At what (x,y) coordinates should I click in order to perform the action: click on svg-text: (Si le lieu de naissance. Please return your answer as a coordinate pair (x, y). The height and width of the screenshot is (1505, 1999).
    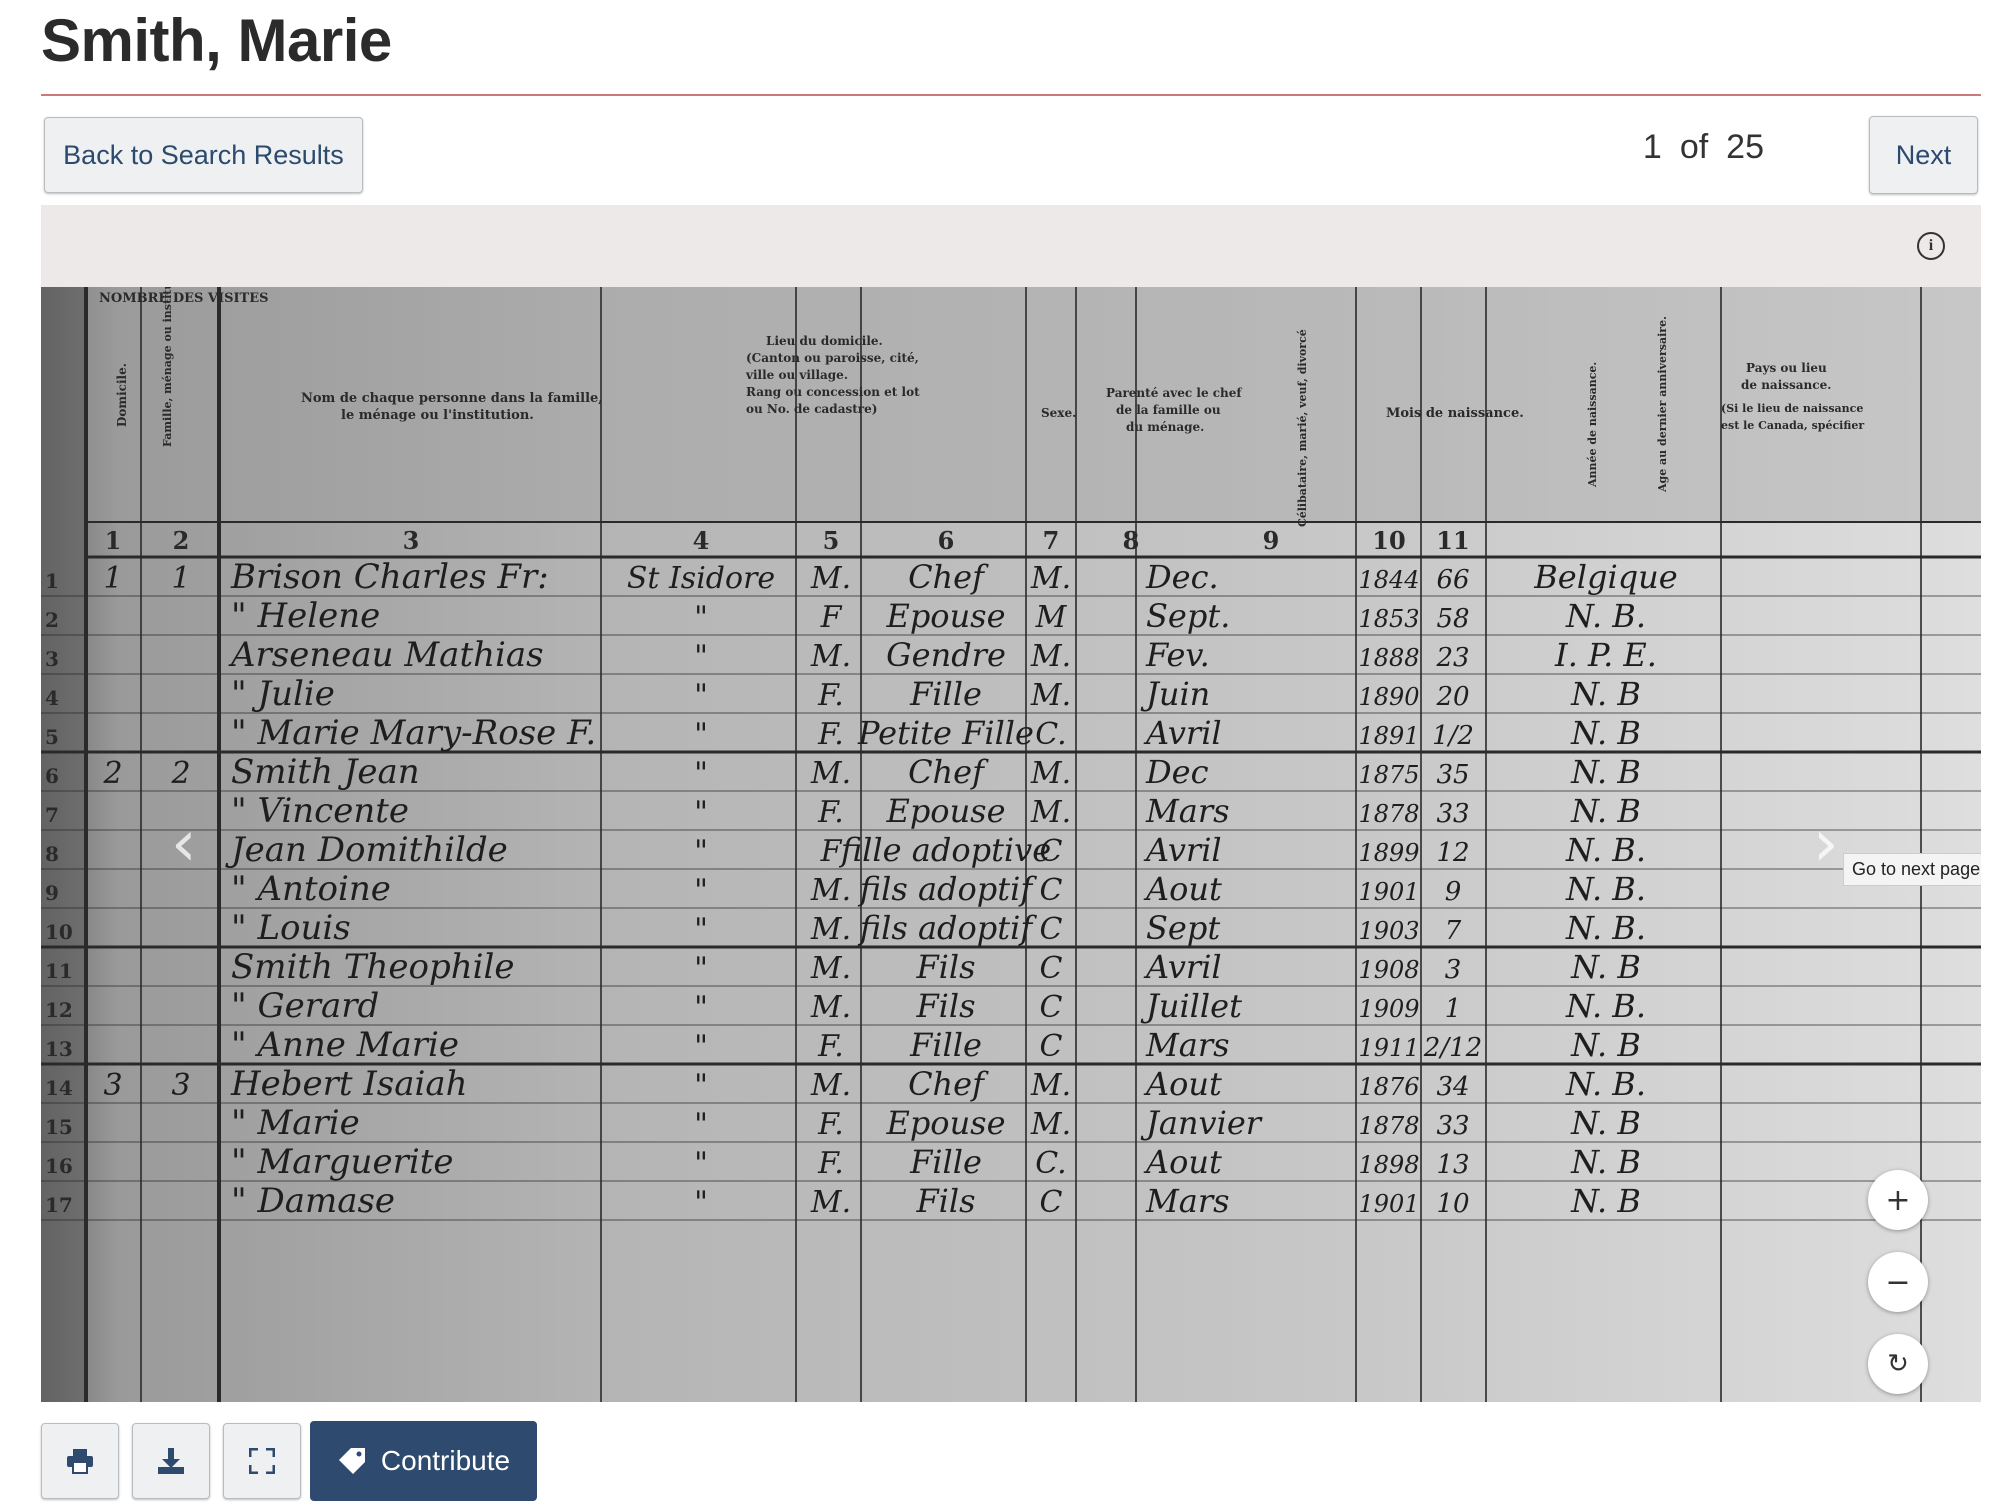
    Looking at the image, I should click on (1792, 408).